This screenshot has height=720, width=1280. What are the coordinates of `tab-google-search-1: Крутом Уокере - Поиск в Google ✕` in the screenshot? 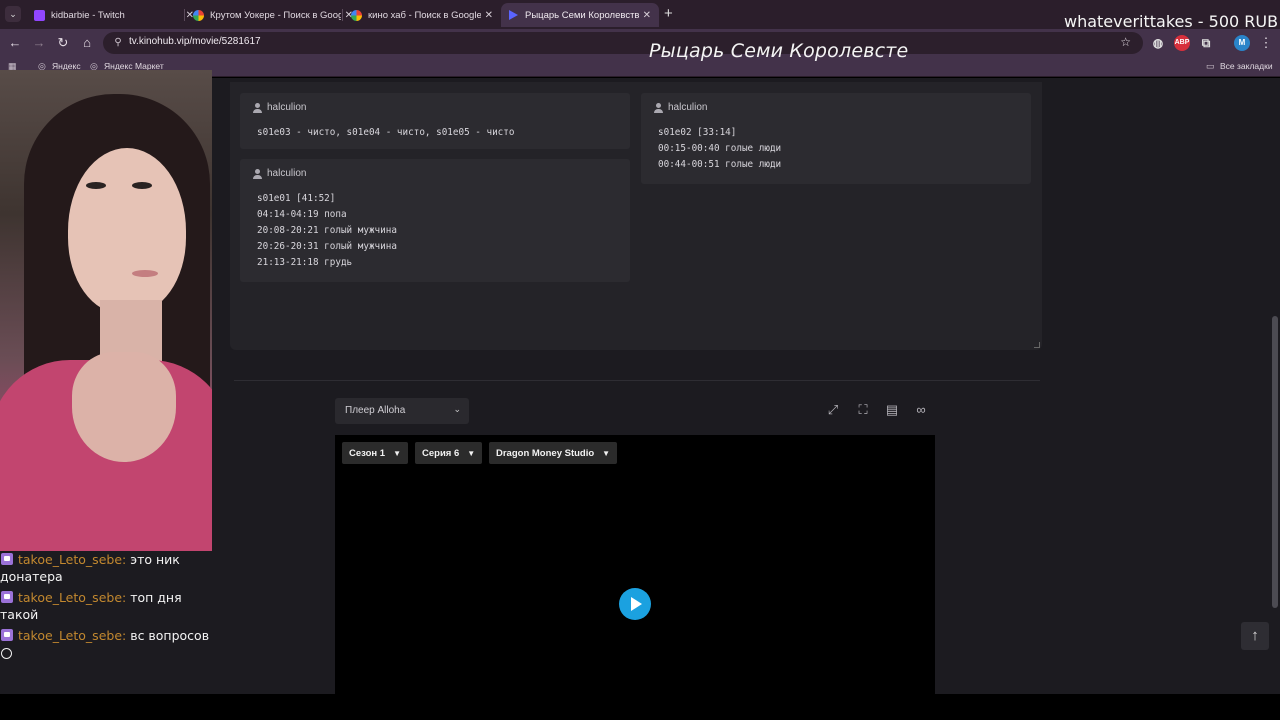 It's located at (273, 15).